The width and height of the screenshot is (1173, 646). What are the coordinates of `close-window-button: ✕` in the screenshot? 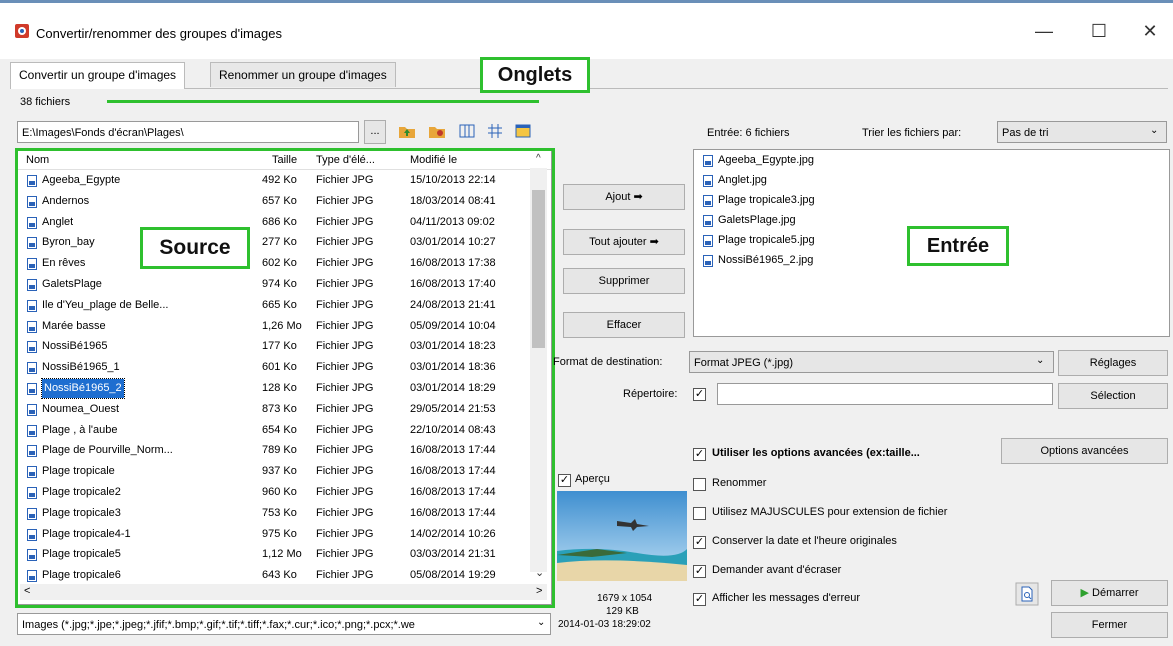 It's located at (1150, 31).